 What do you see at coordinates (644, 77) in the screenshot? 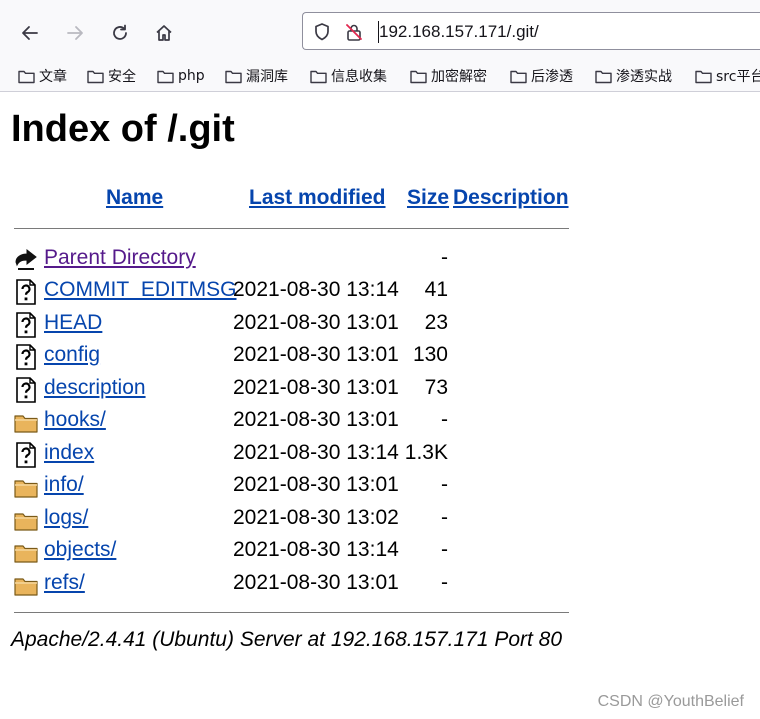
I see `bookmark-label: 渗透实战` at bounding box center [644, 77].